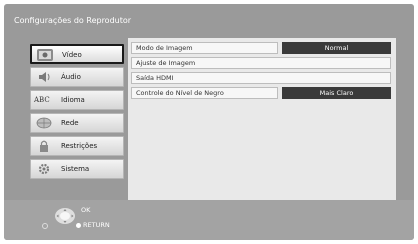  I want to click on setting-value: Mais Claro, so click(336, 93).